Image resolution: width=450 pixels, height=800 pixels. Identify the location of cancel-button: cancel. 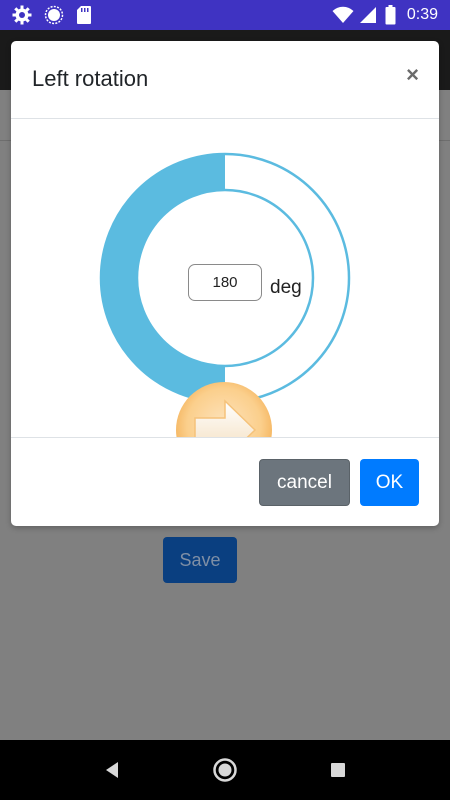
(304, 482).